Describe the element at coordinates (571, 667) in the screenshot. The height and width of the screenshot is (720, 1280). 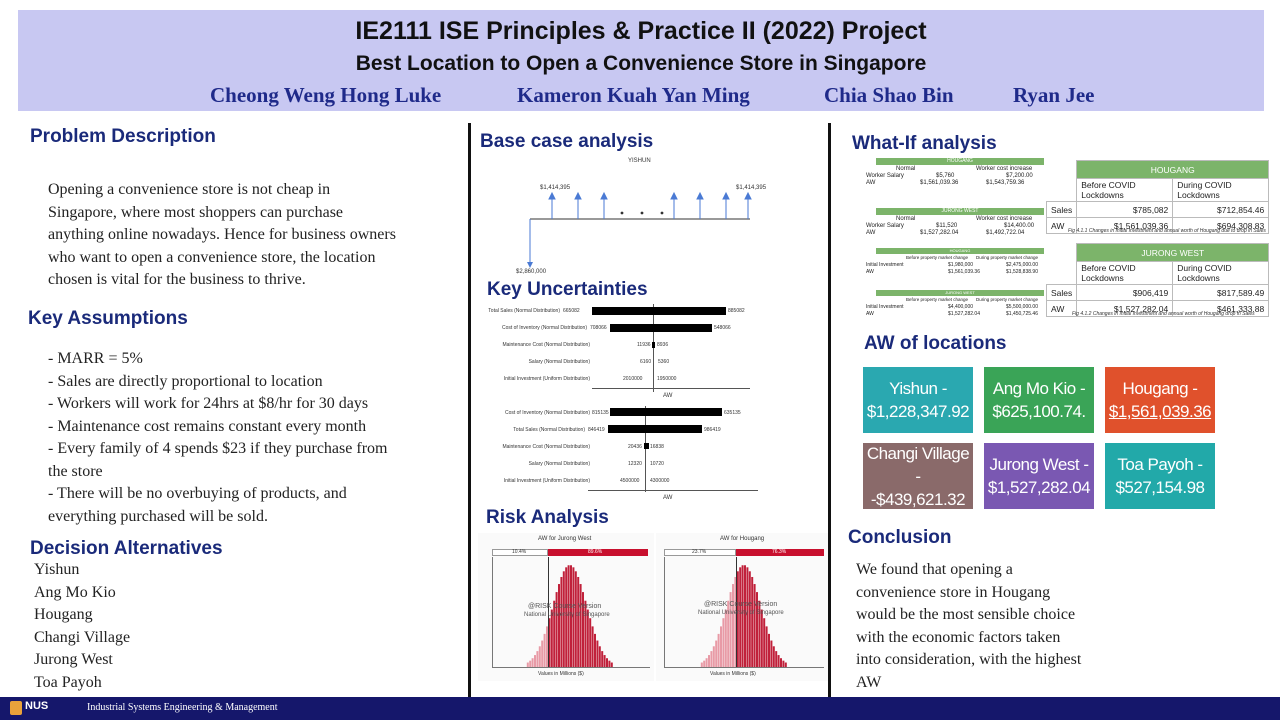
I see `histogram-axis` at that location.